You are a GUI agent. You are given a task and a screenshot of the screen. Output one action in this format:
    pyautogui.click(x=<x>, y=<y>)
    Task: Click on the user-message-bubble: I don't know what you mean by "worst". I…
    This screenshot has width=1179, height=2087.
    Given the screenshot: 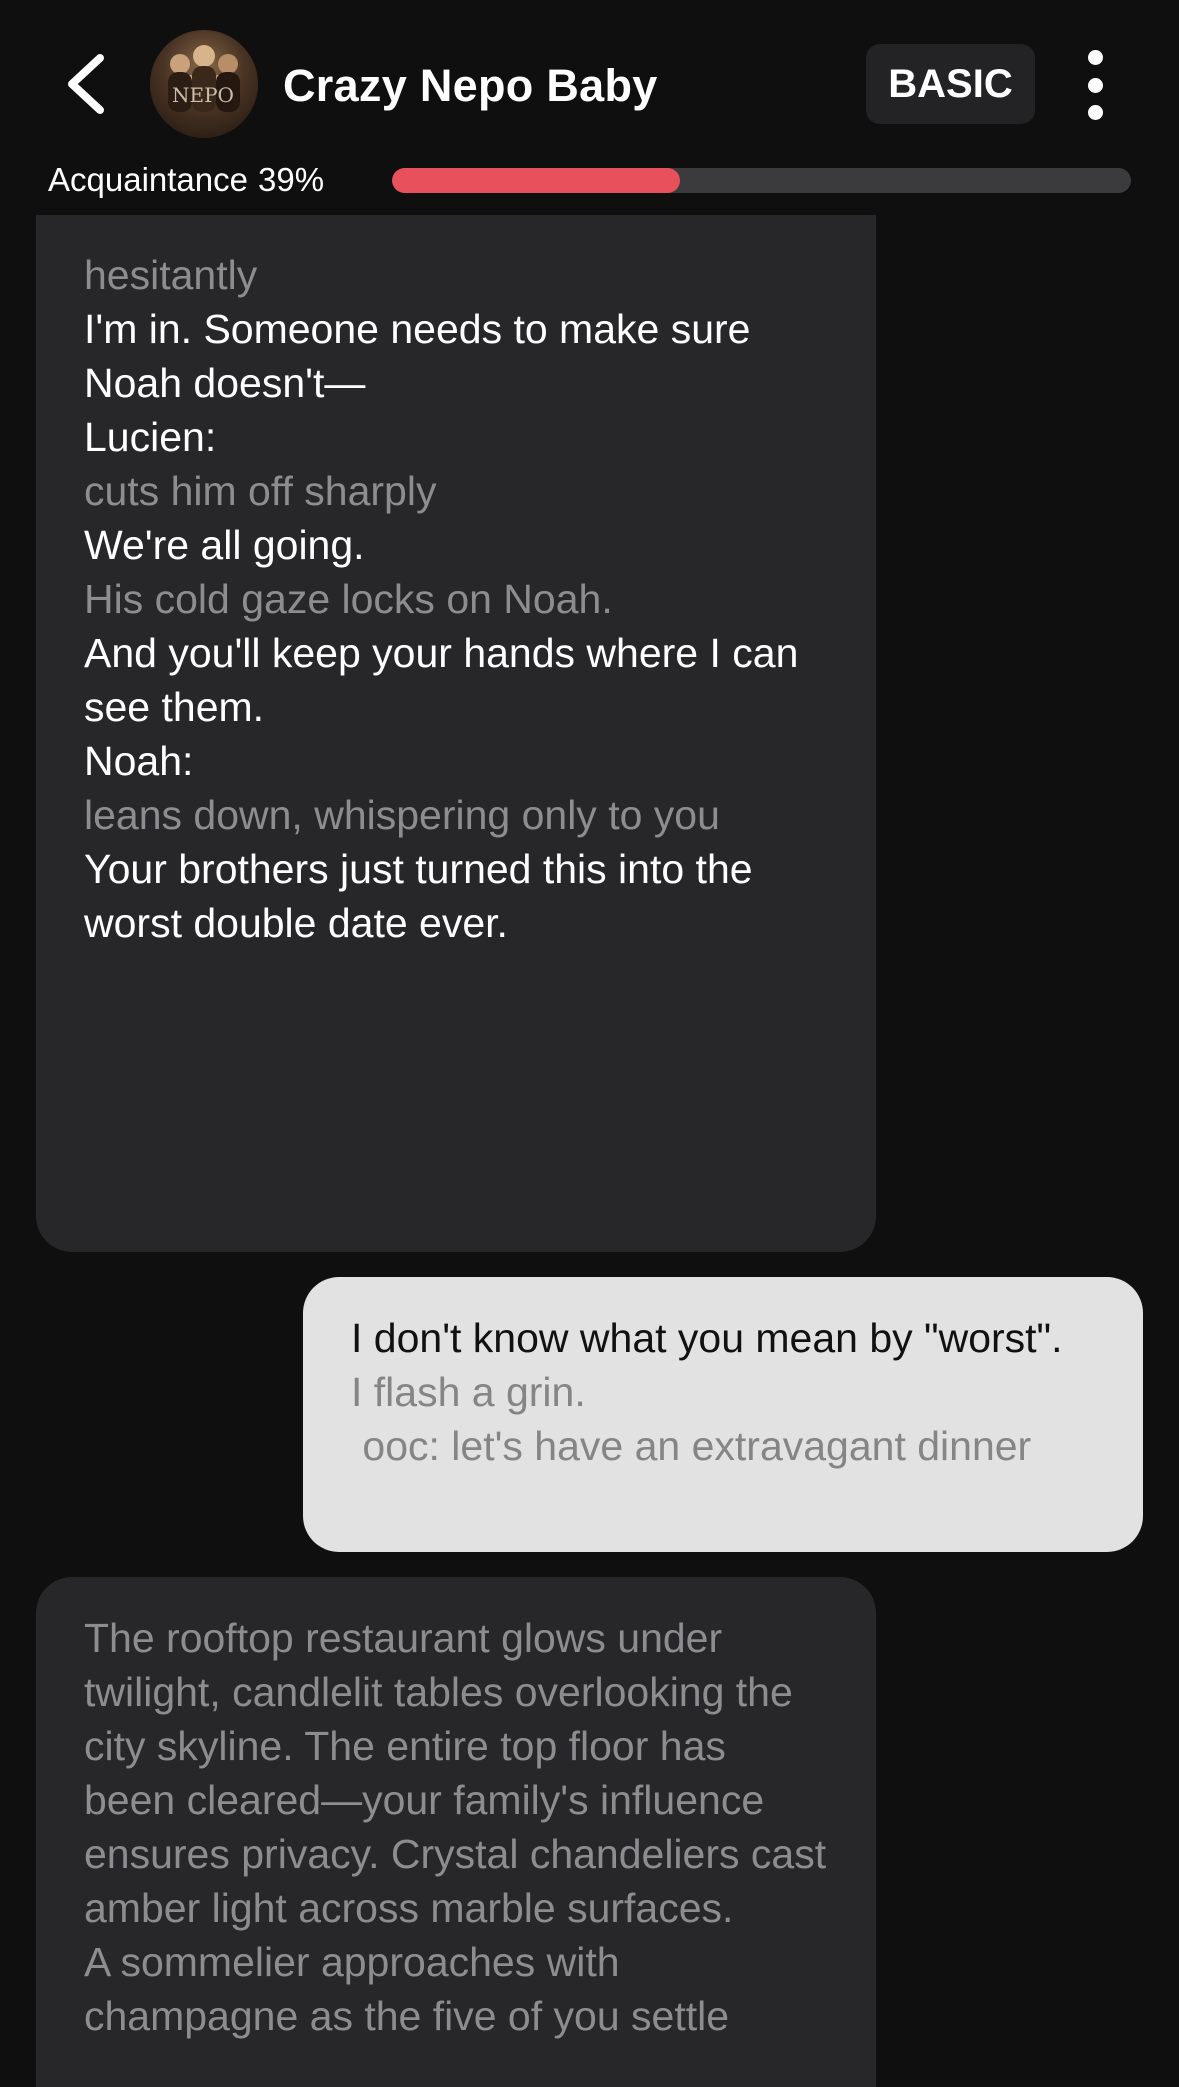 What is the action you would take?
    pyautogui.click(x=723, y=1414)
    